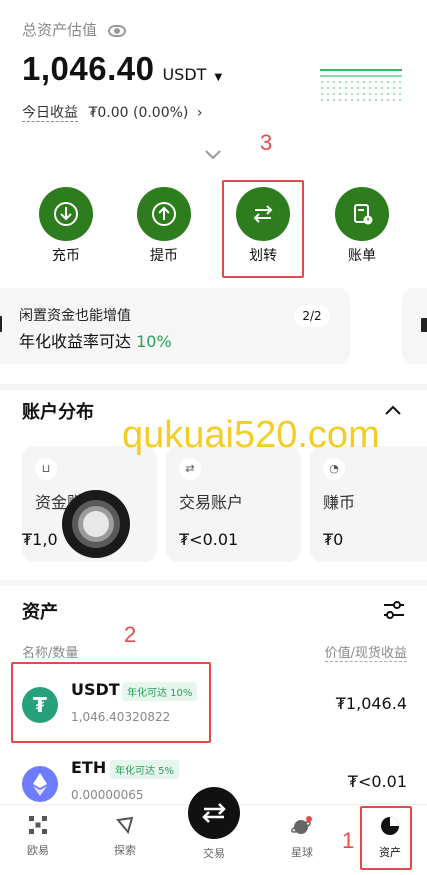  Describe the element at coordinates (334, 469) in the screenshot. I see `earn-icon: ◔` at that location.